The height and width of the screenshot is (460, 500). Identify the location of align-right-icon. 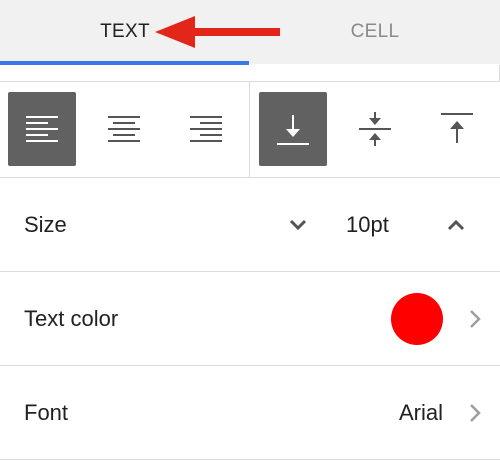
(206, 129).